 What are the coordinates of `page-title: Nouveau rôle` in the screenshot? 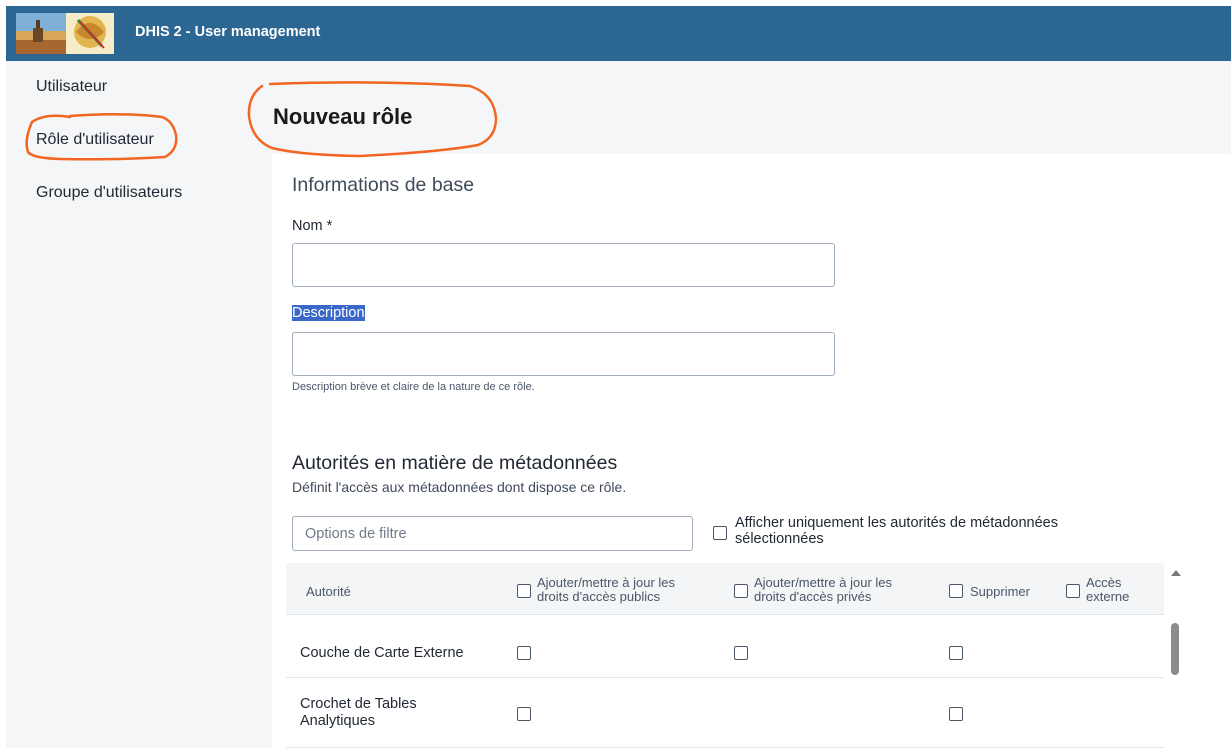 It's located at (343, 116).